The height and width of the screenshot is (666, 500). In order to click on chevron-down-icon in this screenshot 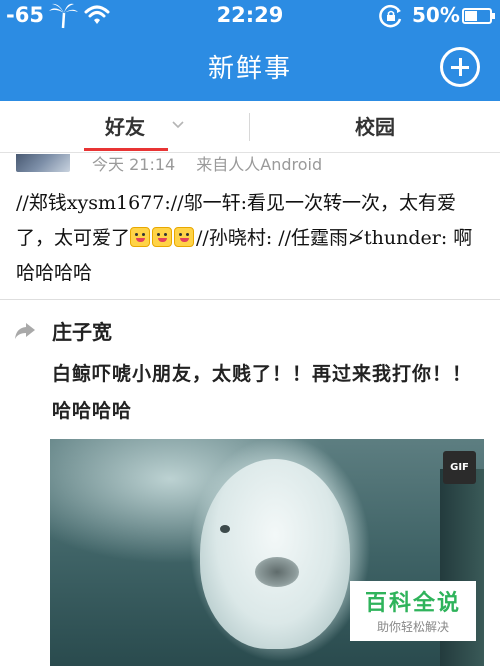, I will do `click(178, 125)`.